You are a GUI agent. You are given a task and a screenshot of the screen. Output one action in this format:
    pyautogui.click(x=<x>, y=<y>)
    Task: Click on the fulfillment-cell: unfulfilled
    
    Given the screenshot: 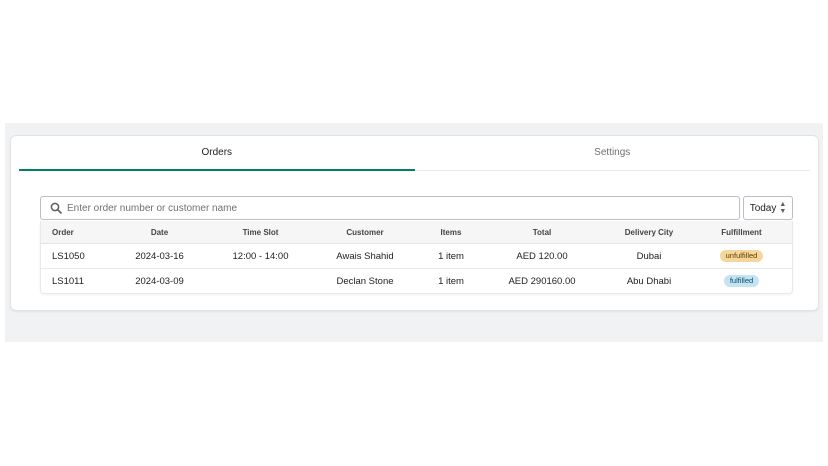 What is the action you would take?
    pyautogui.click(x=741, y=256)
    